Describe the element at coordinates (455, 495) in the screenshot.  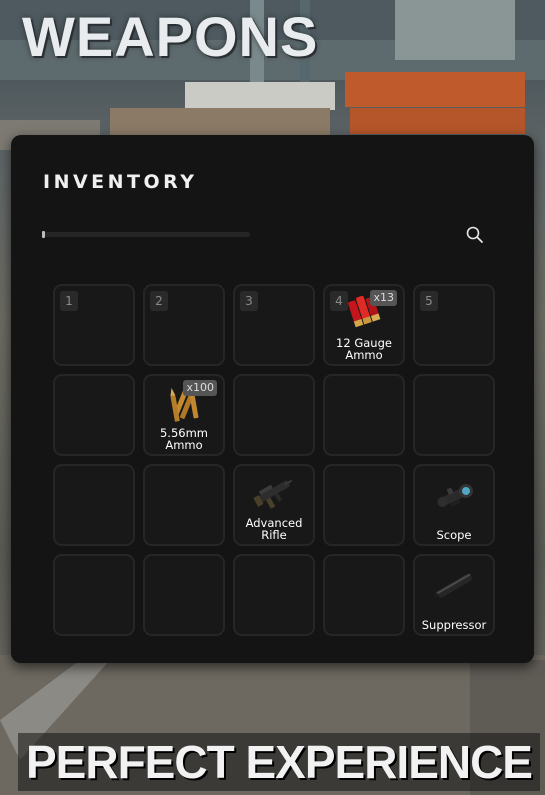
I see `scope-icon` at that location.